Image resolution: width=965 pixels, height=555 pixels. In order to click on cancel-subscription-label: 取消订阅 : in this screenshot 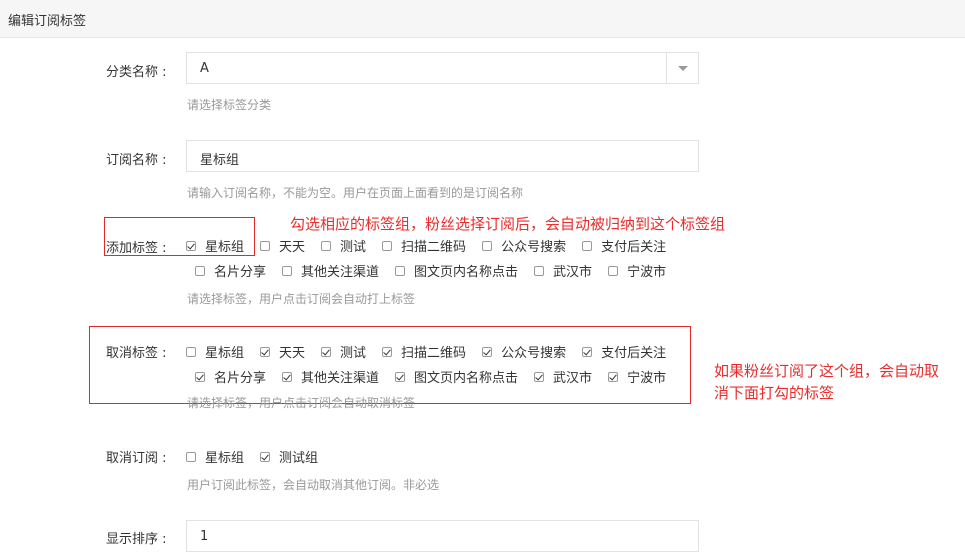, I will do `click(136, 458)`.